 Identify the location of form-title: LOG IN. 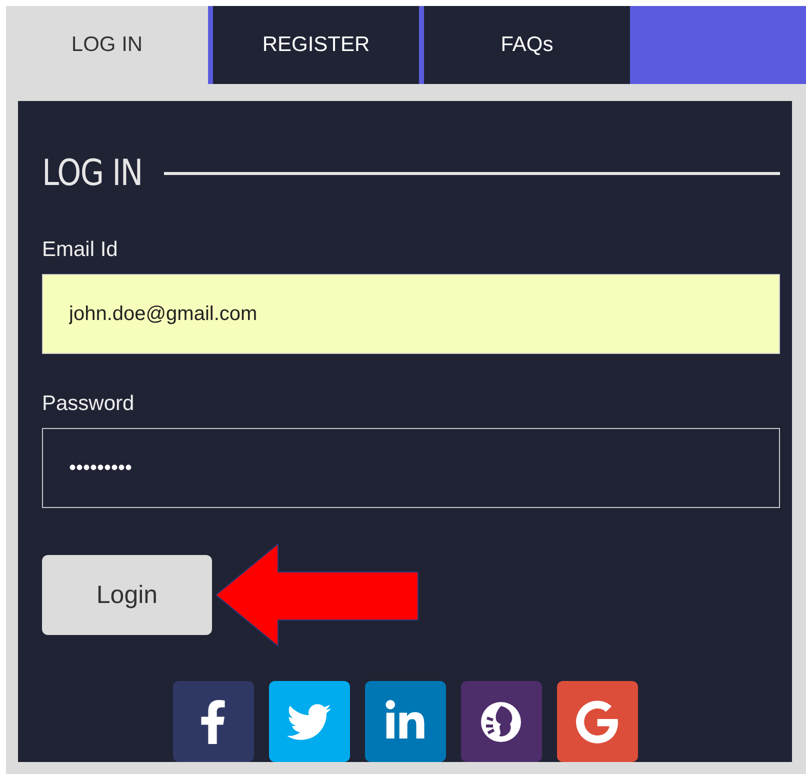
(92, 173).